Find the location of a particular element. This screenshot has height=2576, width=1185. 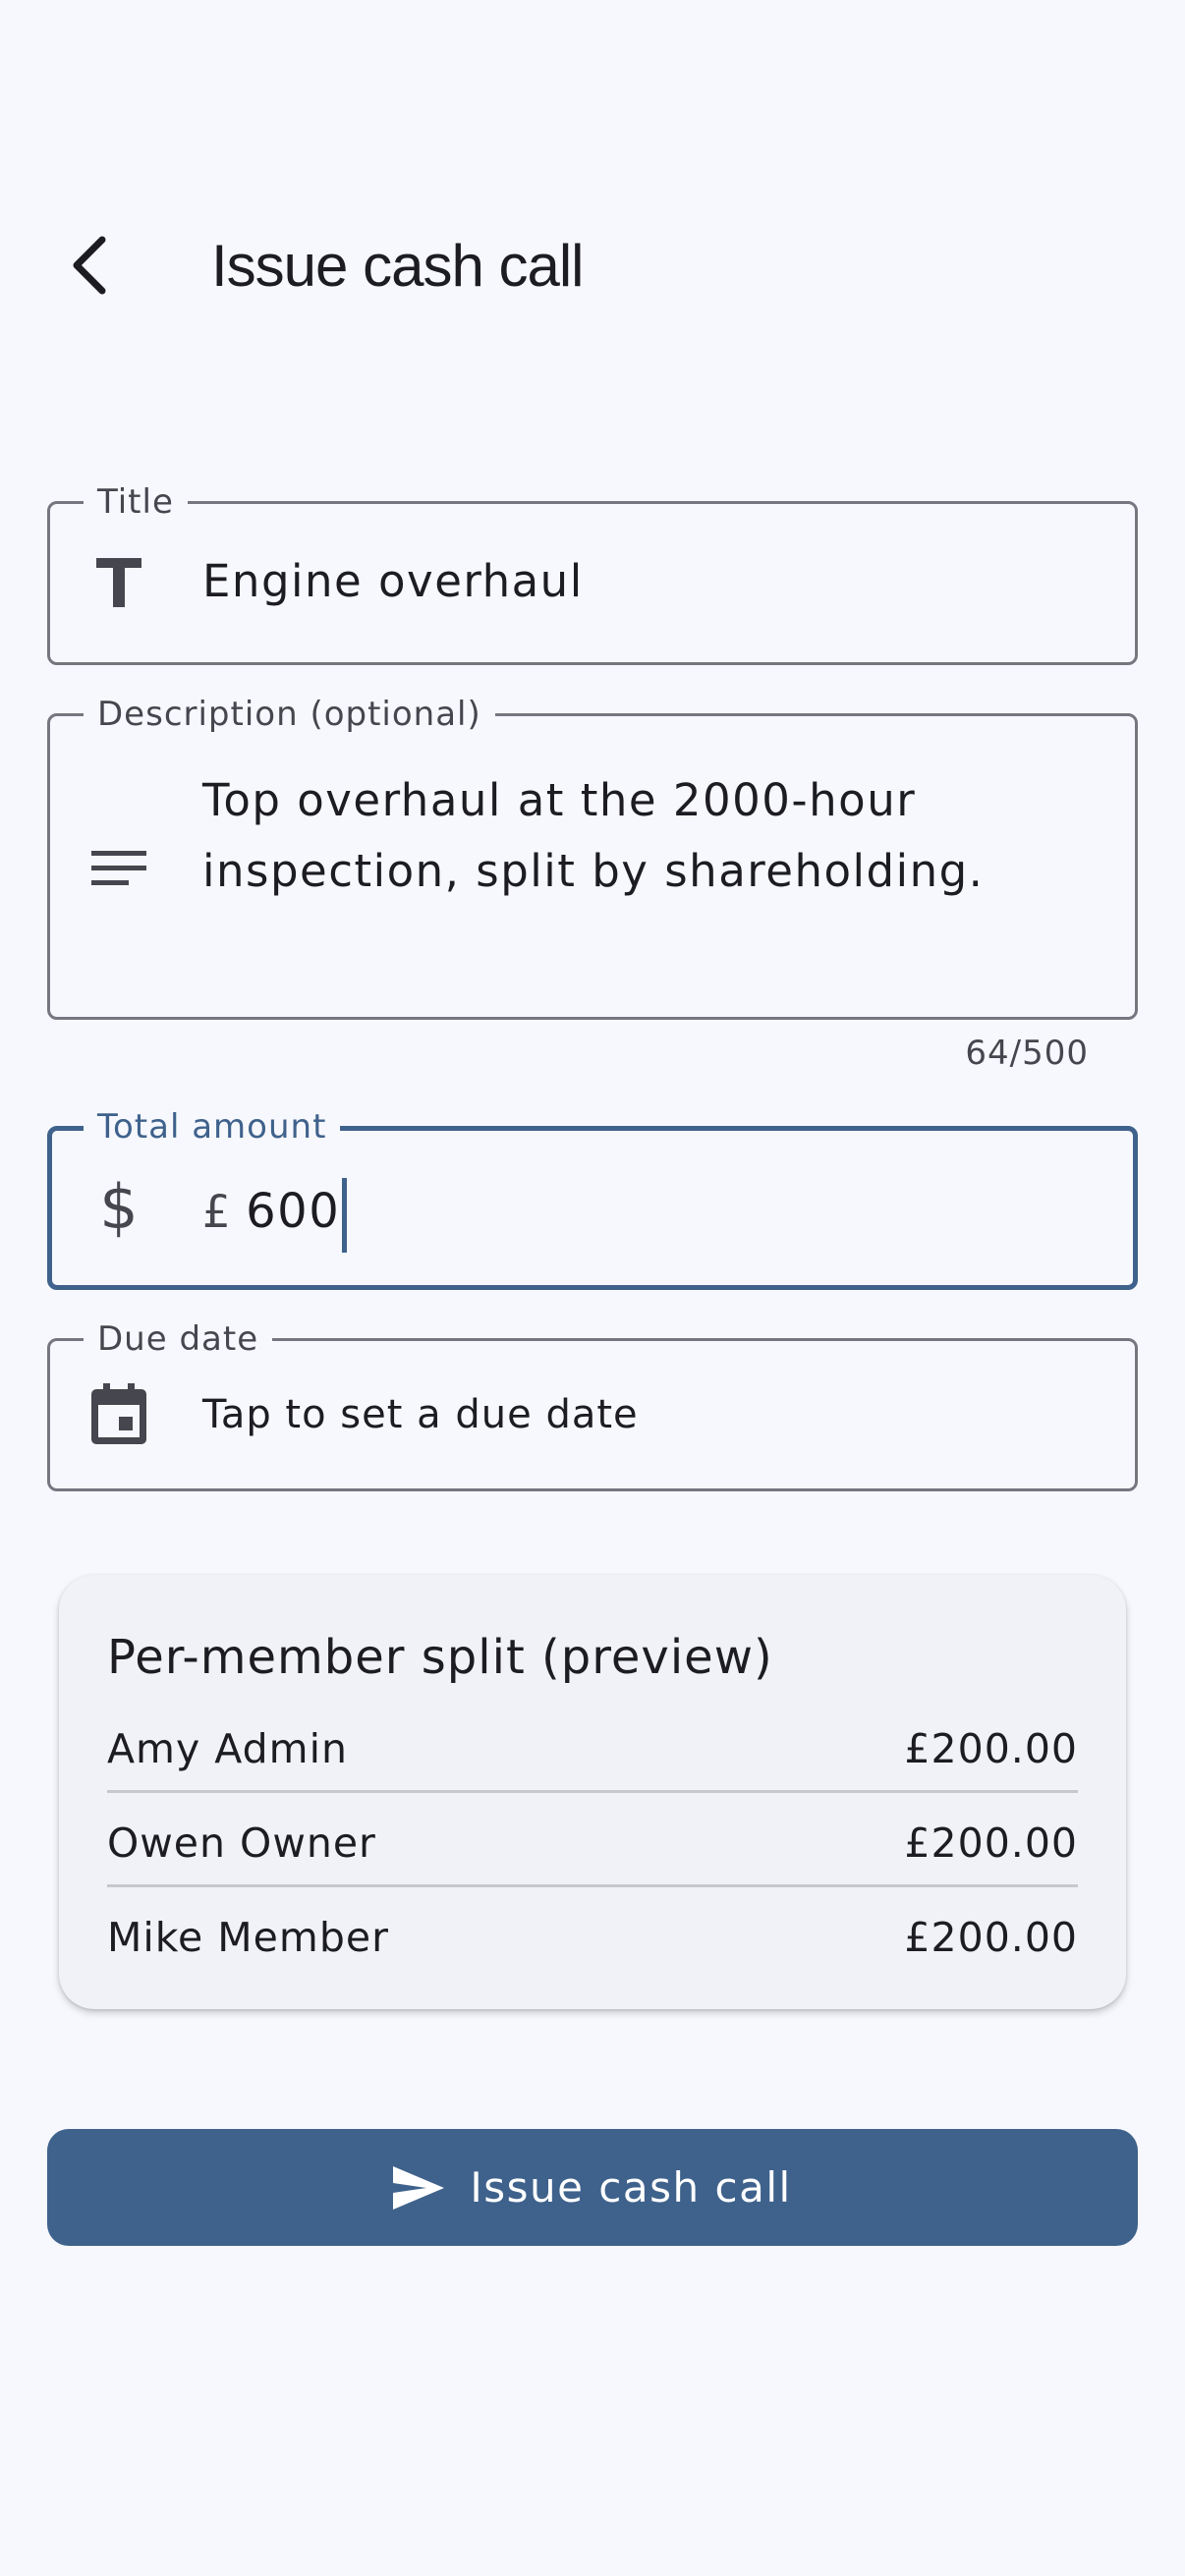

notes-icon is located at coordinates (119, 868).